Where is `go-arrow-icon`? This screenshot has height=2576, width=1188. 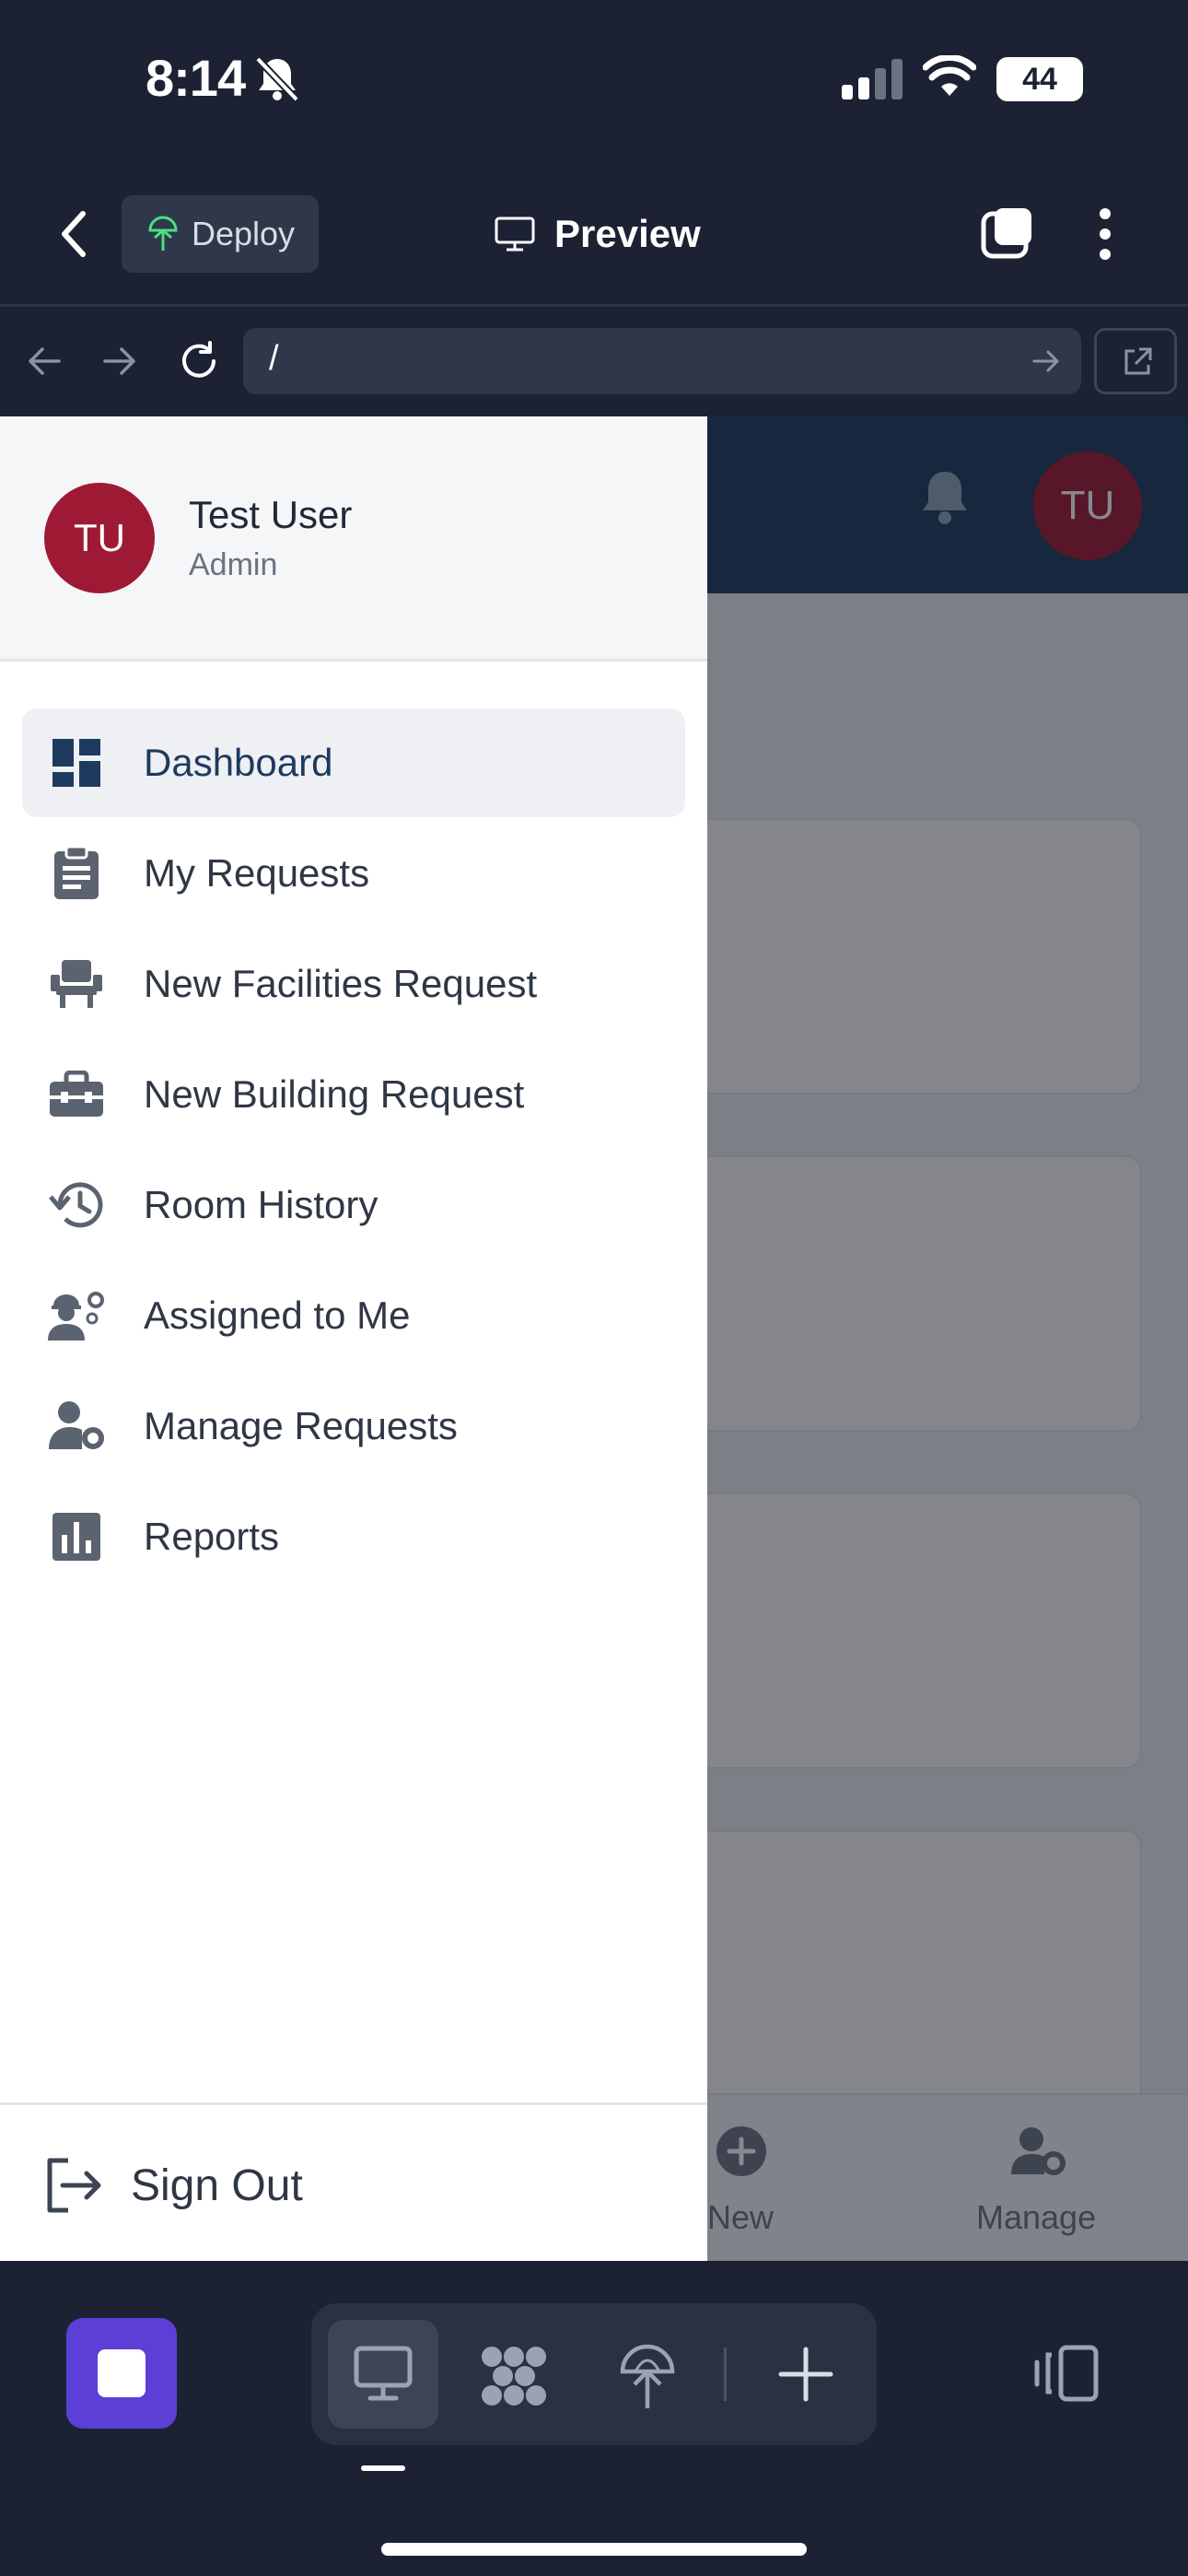
go-arrow-icon is located at coordinates (1046, 361).